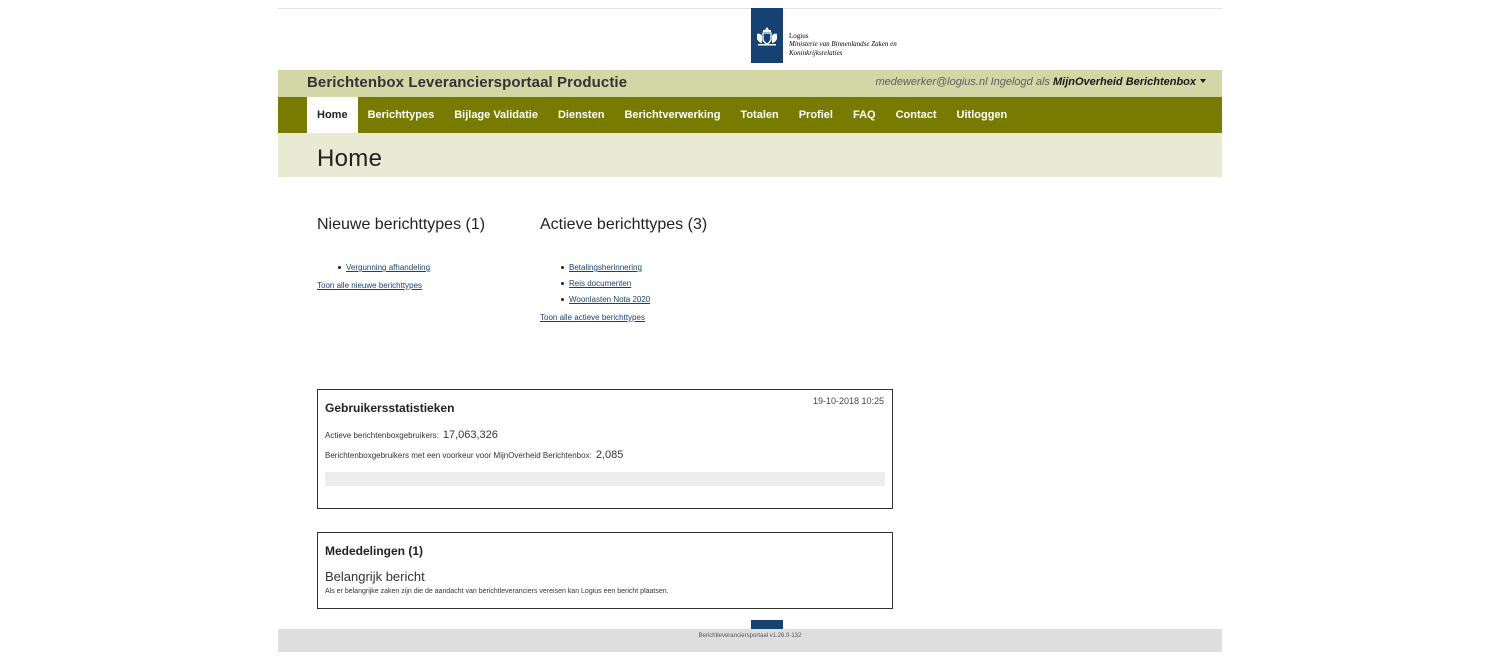 The height and width of the screenshot is (661, 1500). Describe the element at coordinates (600, 283) in the screenshot. I see `berichttype-link: Reis documenten` at that location.